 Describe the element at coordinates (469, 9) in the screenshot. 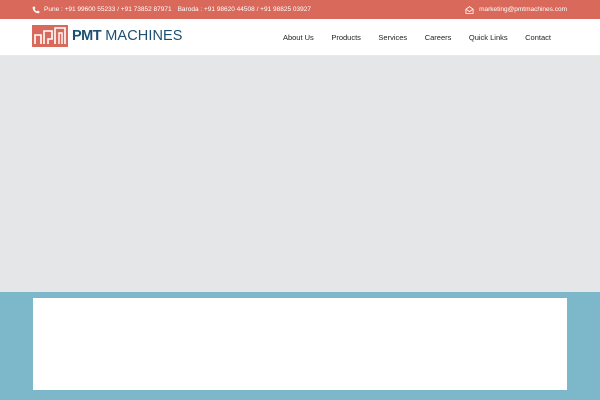

I see `mail-icon` at that location.